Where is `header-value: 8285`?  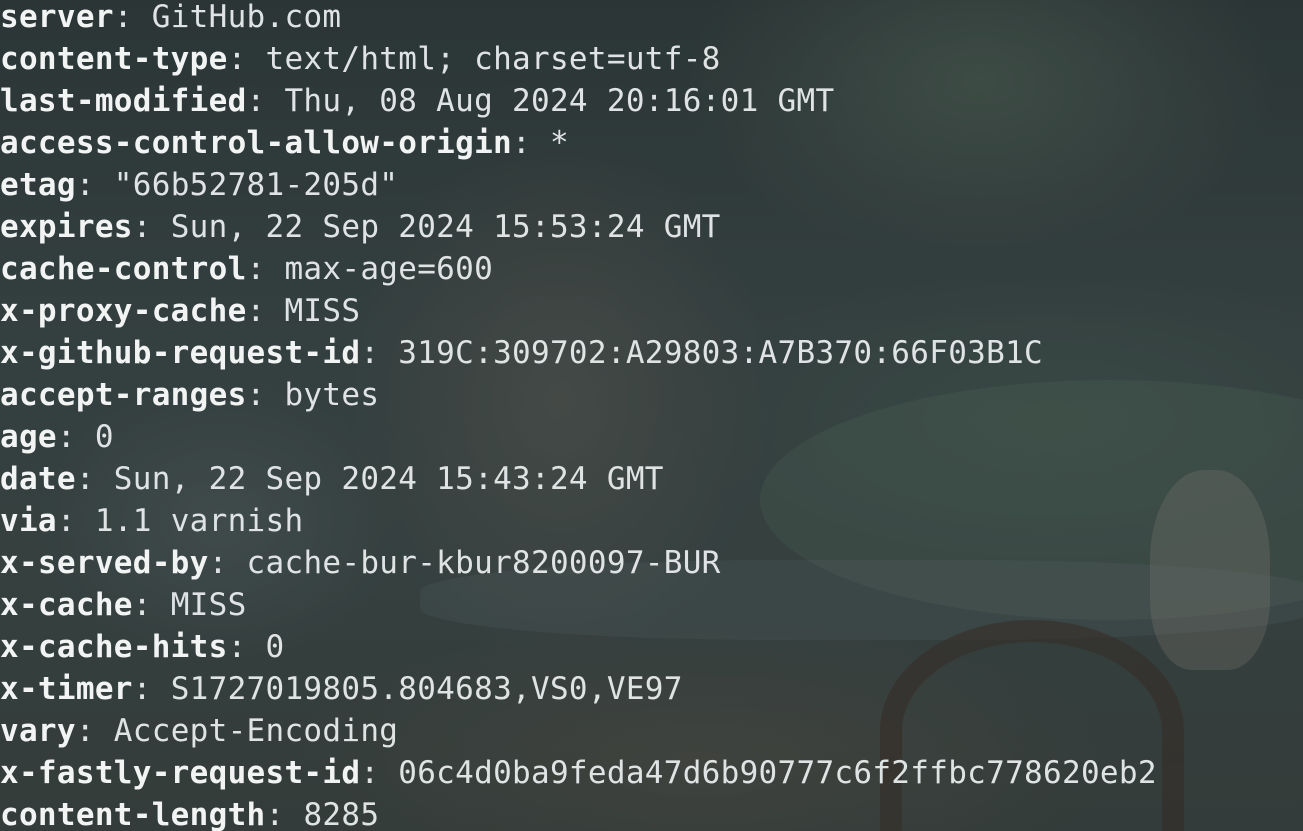 header-value: 8285 is located at coordinates (341, 814).